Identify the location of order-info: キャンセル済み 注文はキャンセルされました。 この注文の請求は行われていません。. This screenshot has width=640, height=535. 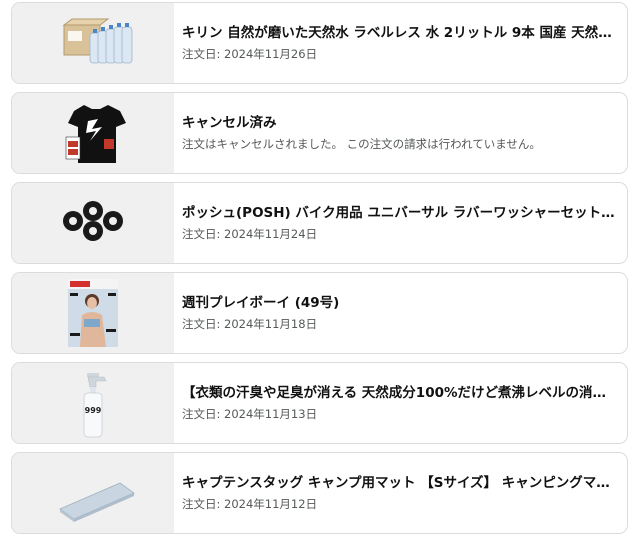
(399, 133).